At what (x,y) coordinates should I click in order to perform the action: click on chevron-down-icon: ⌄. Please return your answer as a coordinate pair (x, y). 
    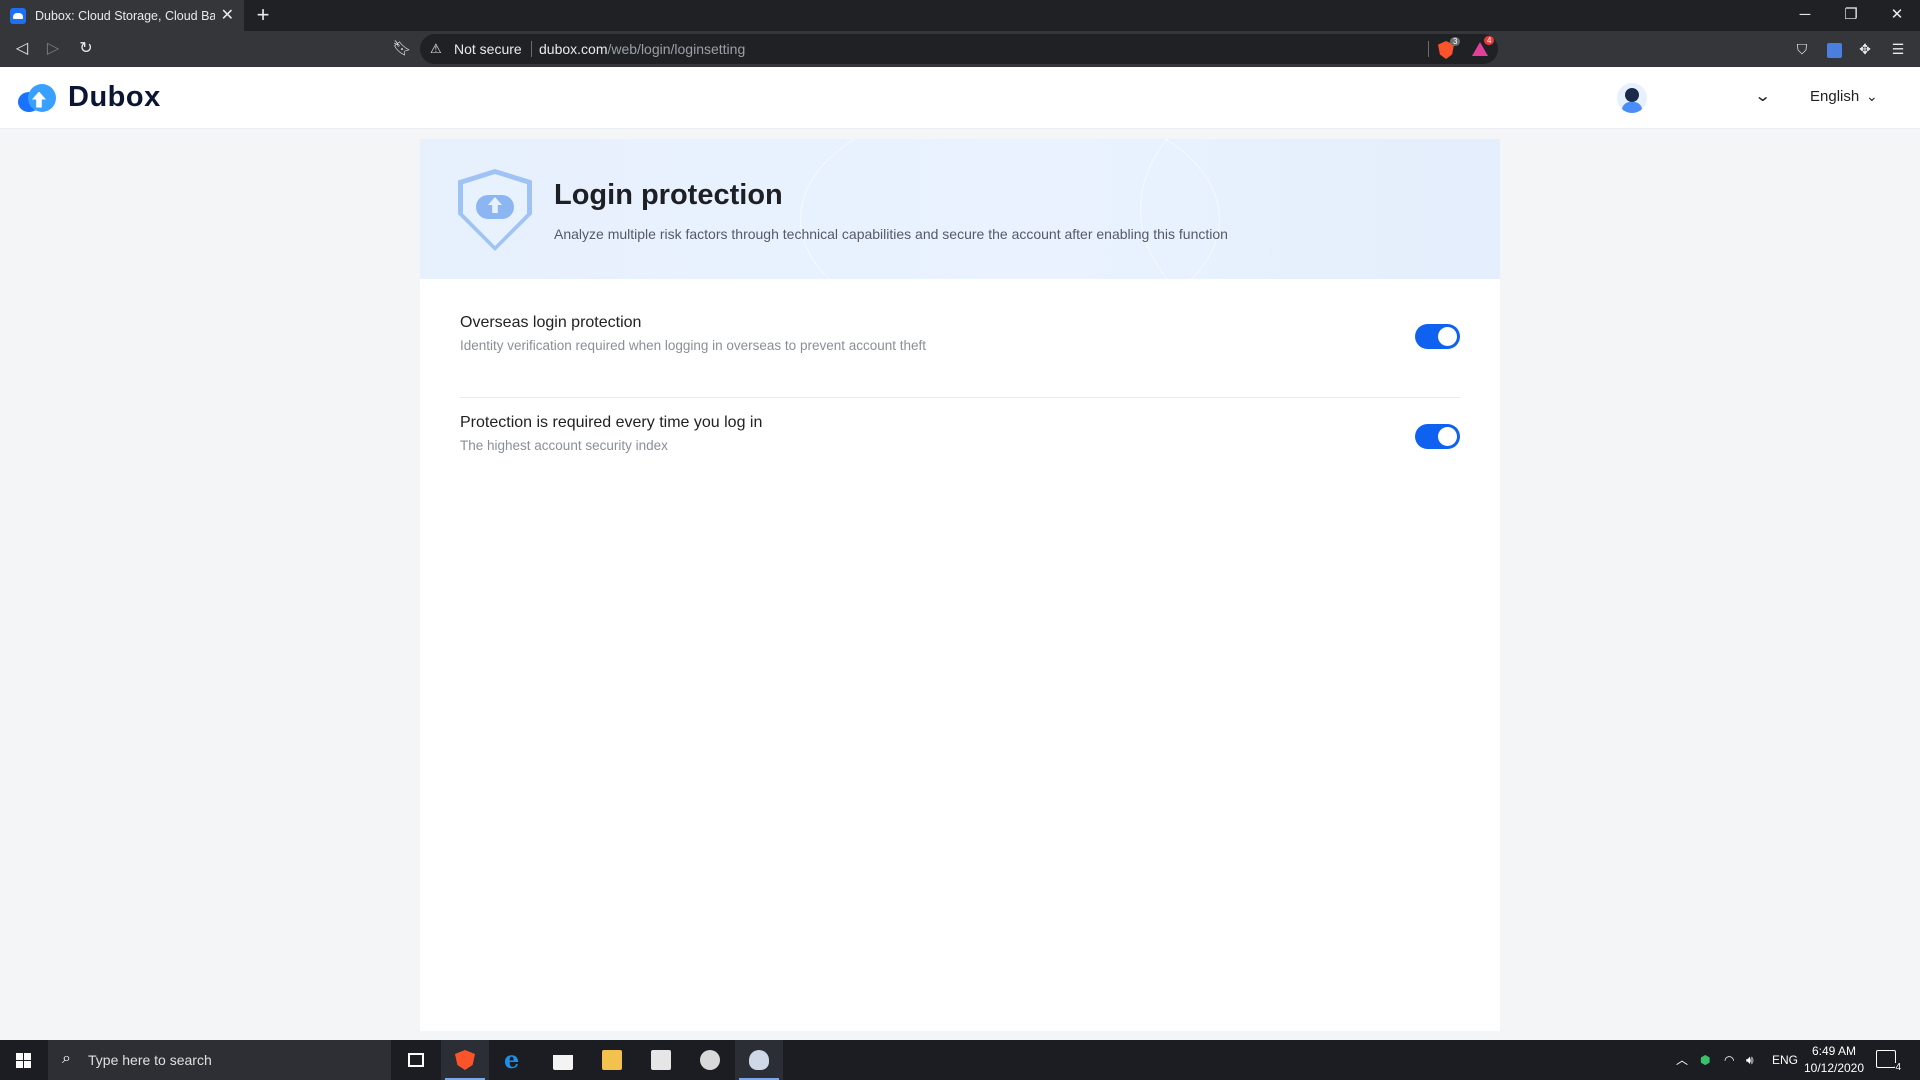
    Looking at the image, I should click on (1762, 96).